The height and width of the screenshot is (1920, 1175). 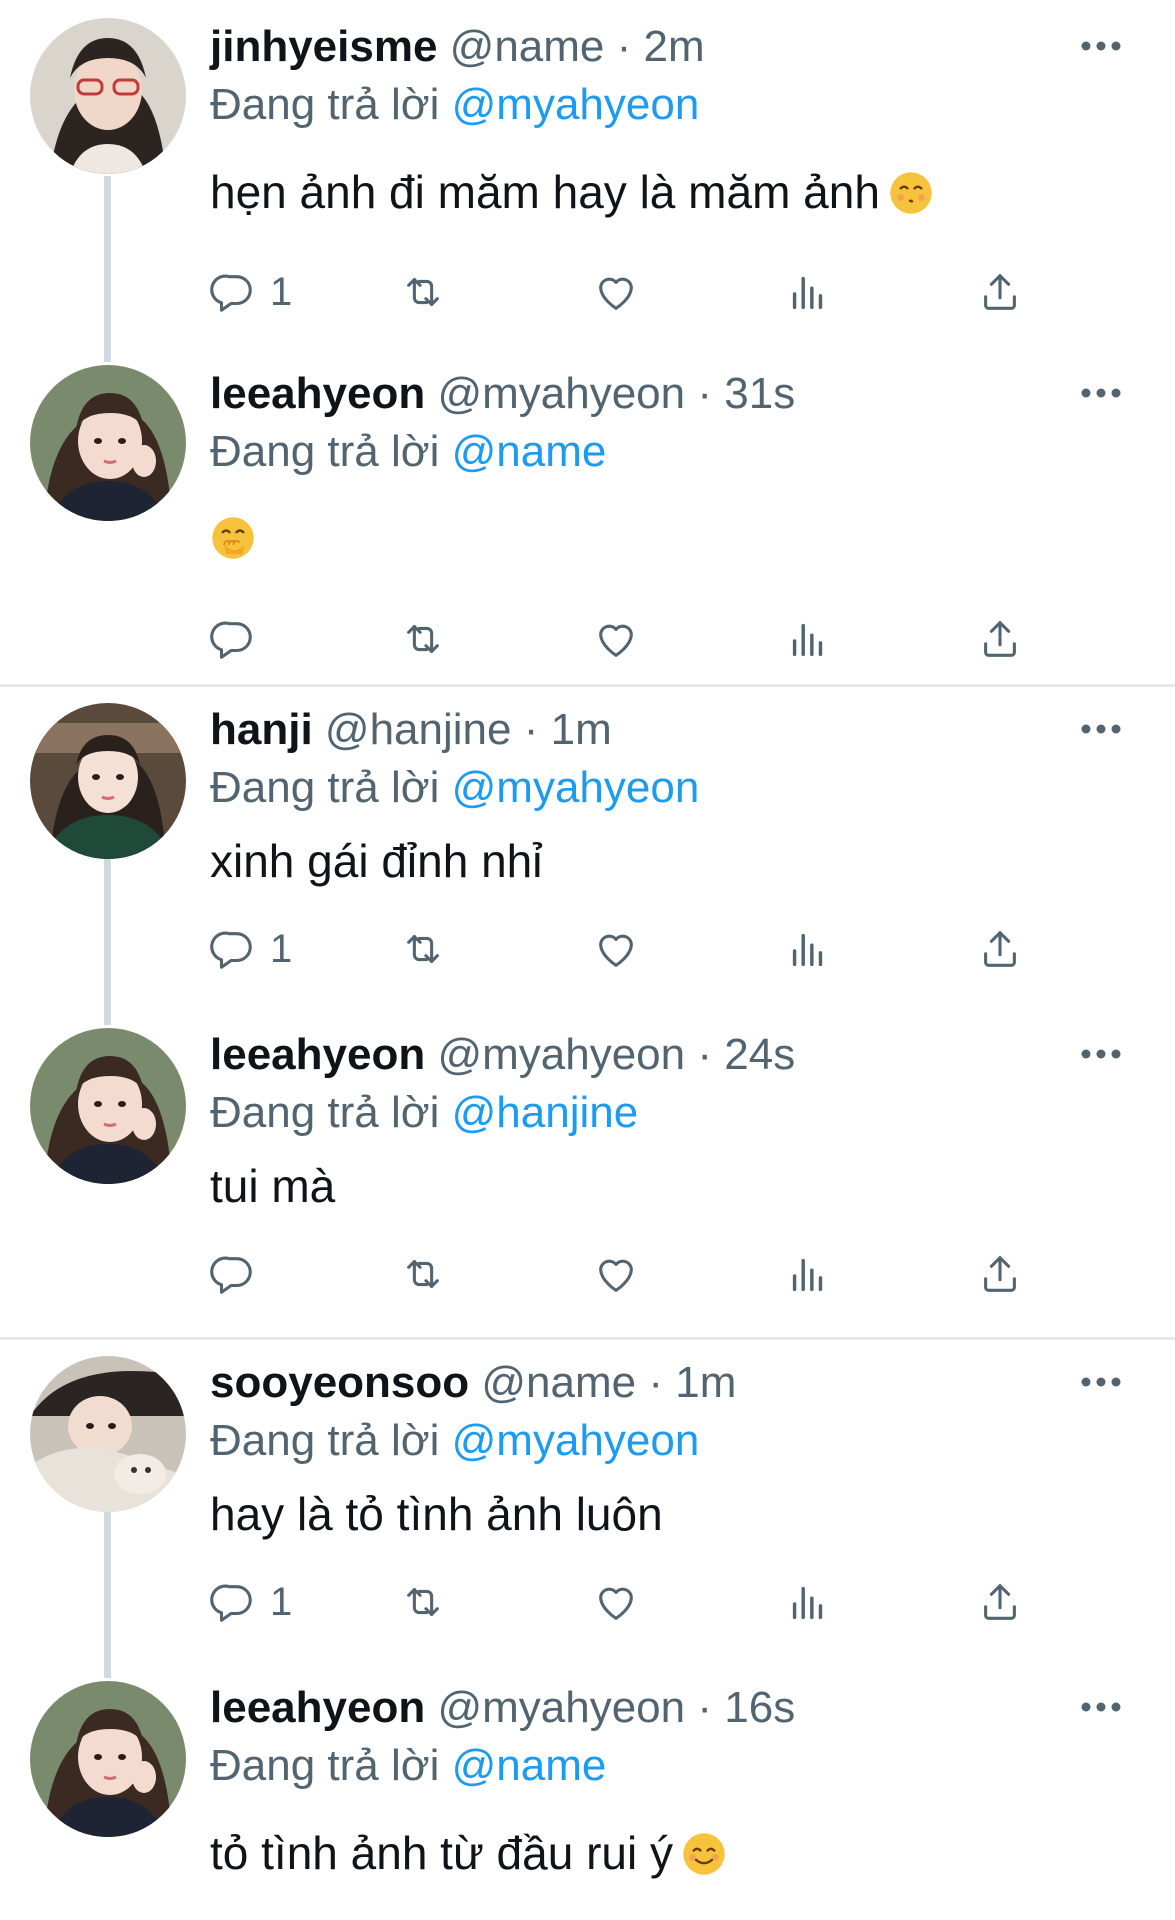 What do you see at coordinates (759, 393) in the screenshot?
I see `timestamp: 31s` at bounding box center [759, 393].